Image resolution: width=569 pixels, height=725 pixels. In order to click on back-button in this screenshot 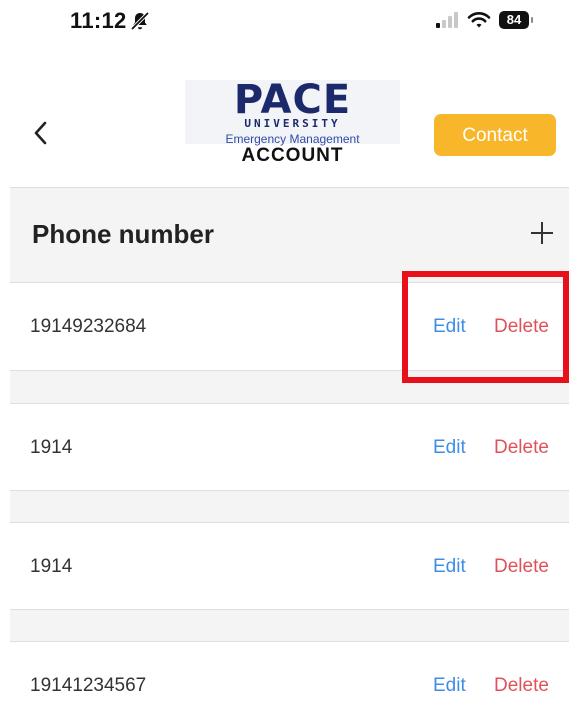, I will do `click(41, 133)`.